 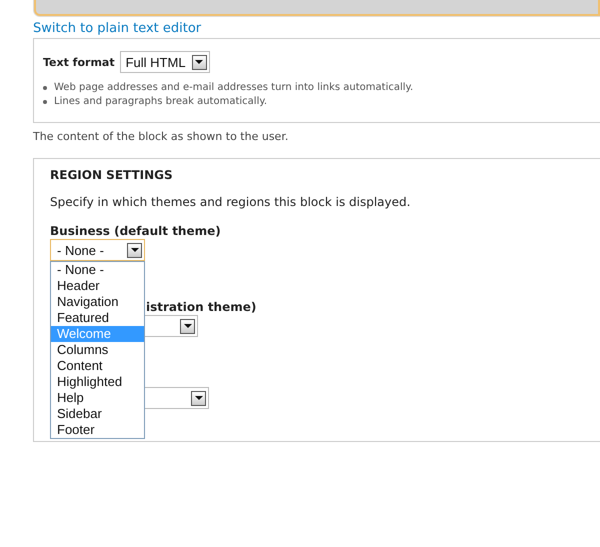 I want to click on section-title: REGION SETTINGS, so click(x=112, y=176).